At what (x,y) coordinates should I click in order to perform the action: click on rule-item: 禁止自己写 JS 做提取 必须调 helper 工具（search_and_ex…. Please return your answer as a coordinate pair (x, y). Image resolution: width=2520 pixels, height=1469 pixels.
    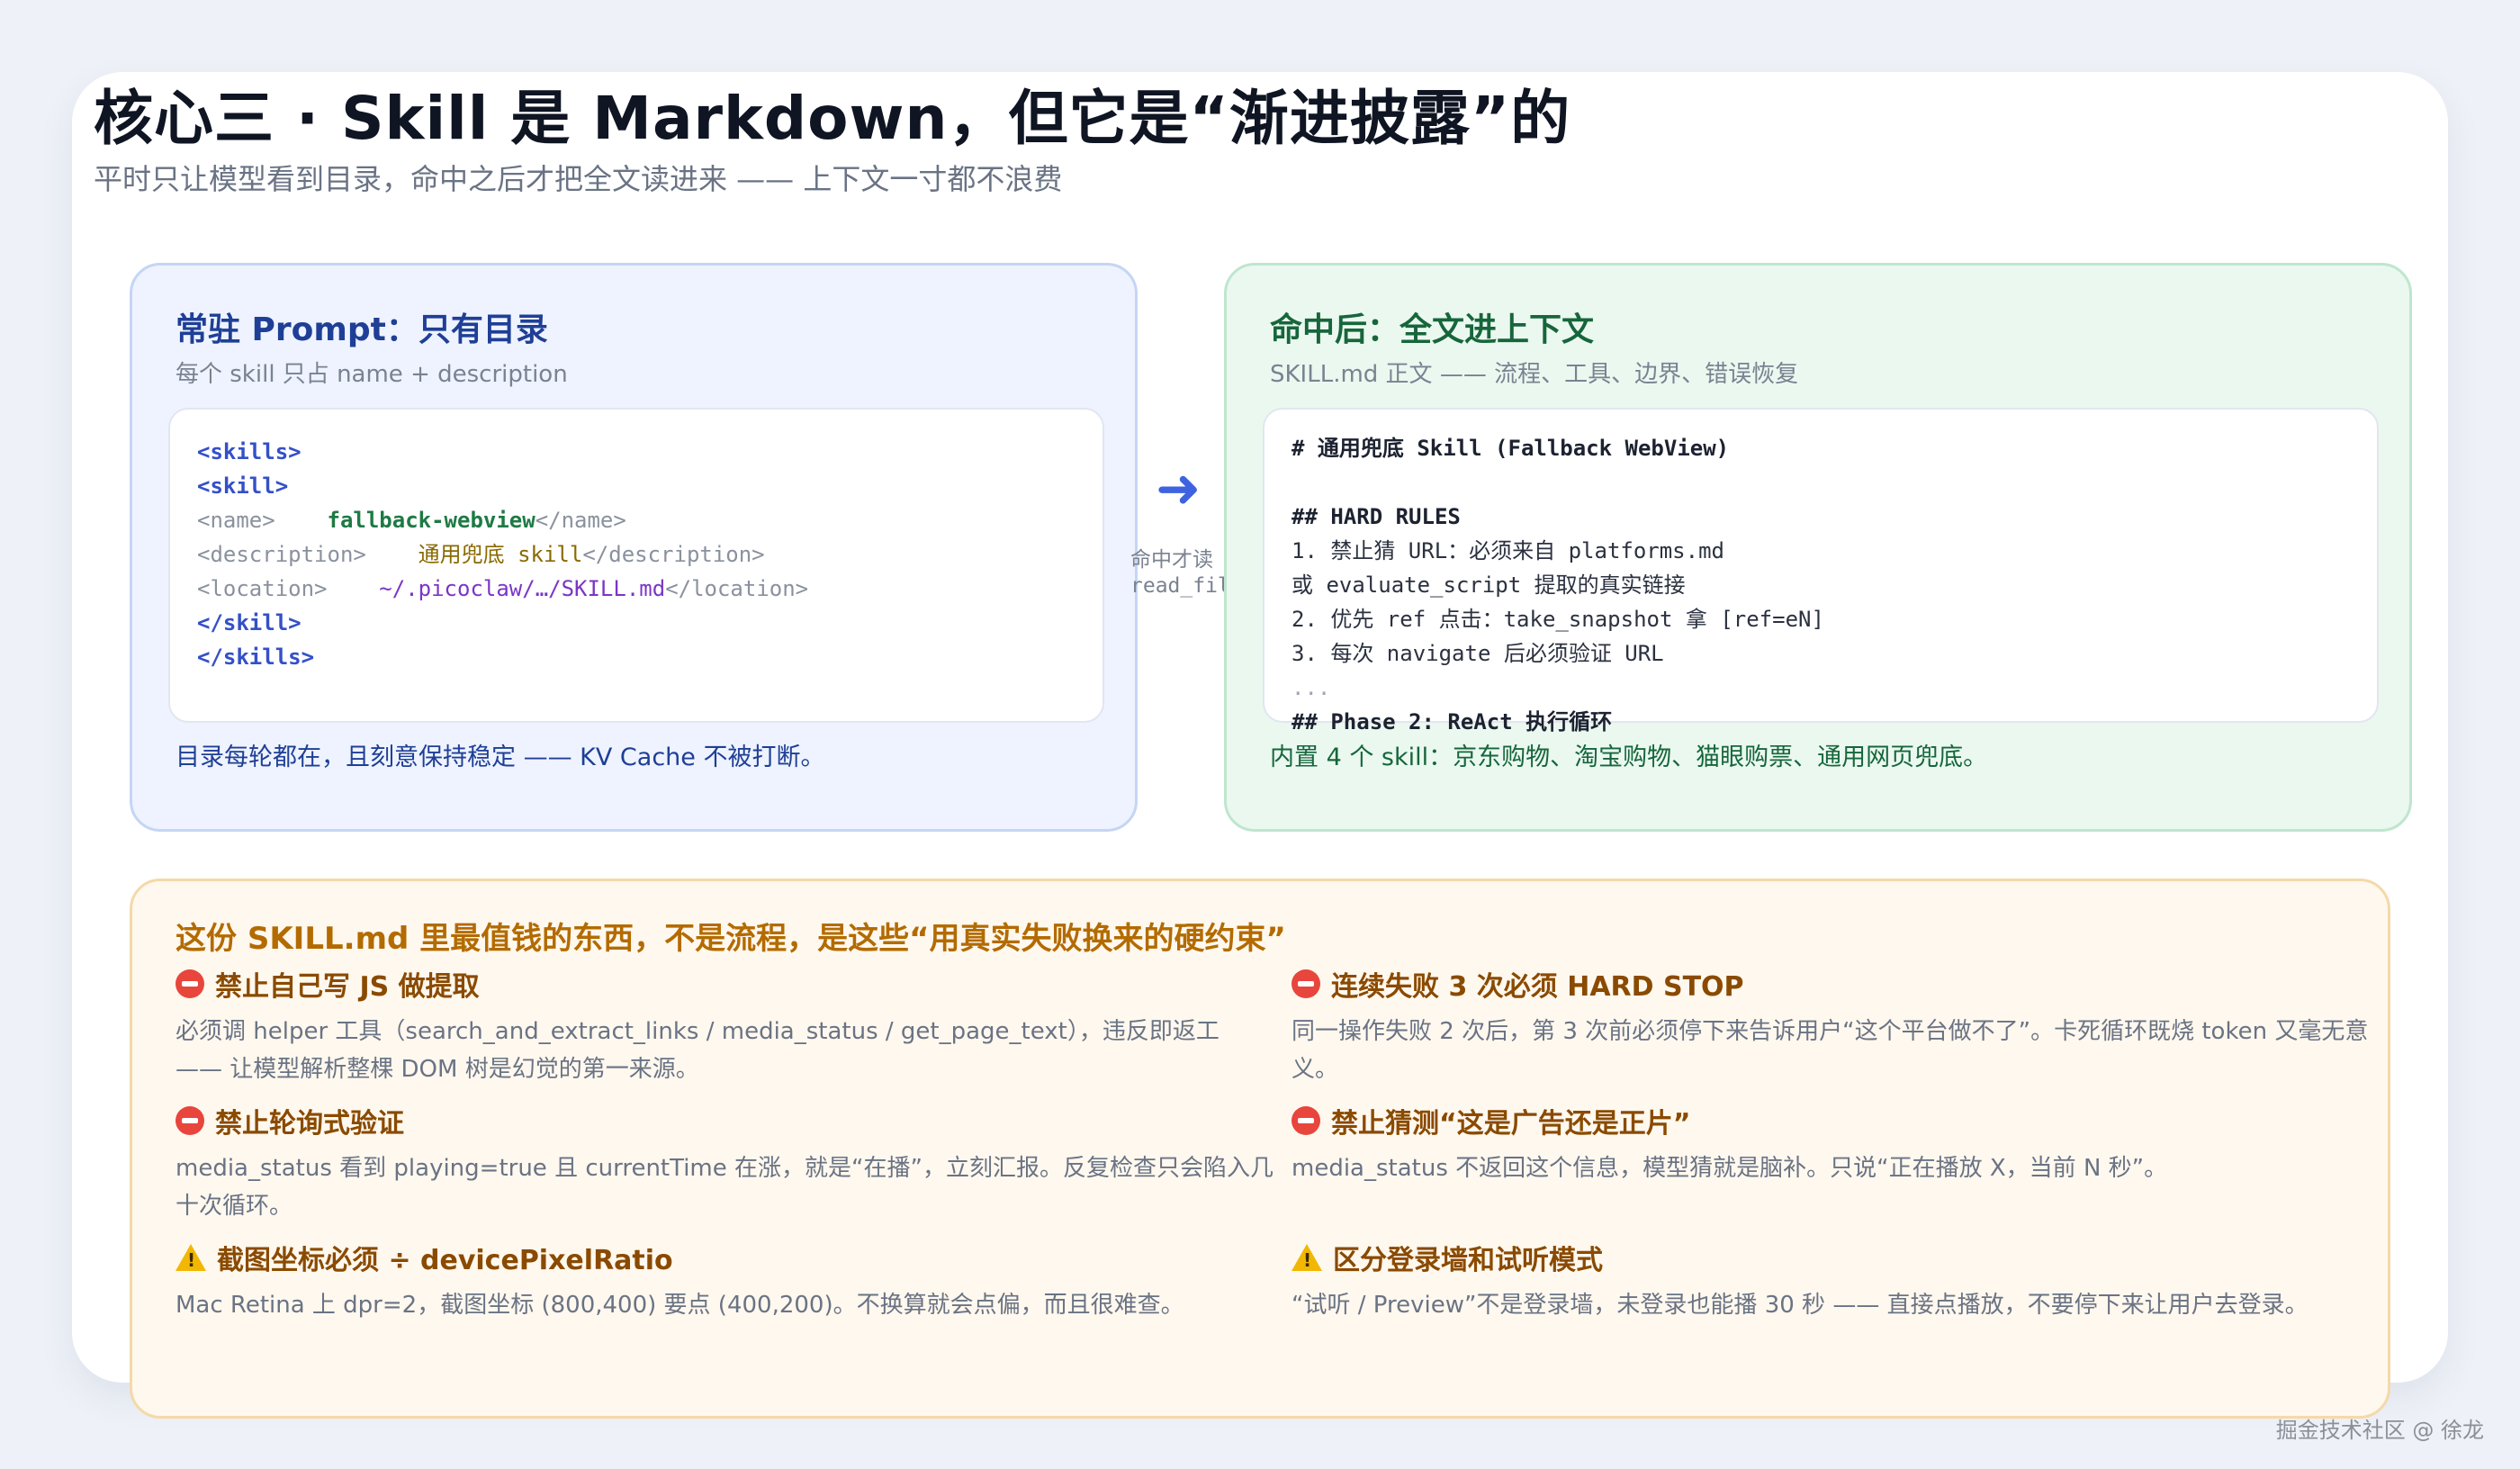
    Looking at the image, I should click on (725, 1026).